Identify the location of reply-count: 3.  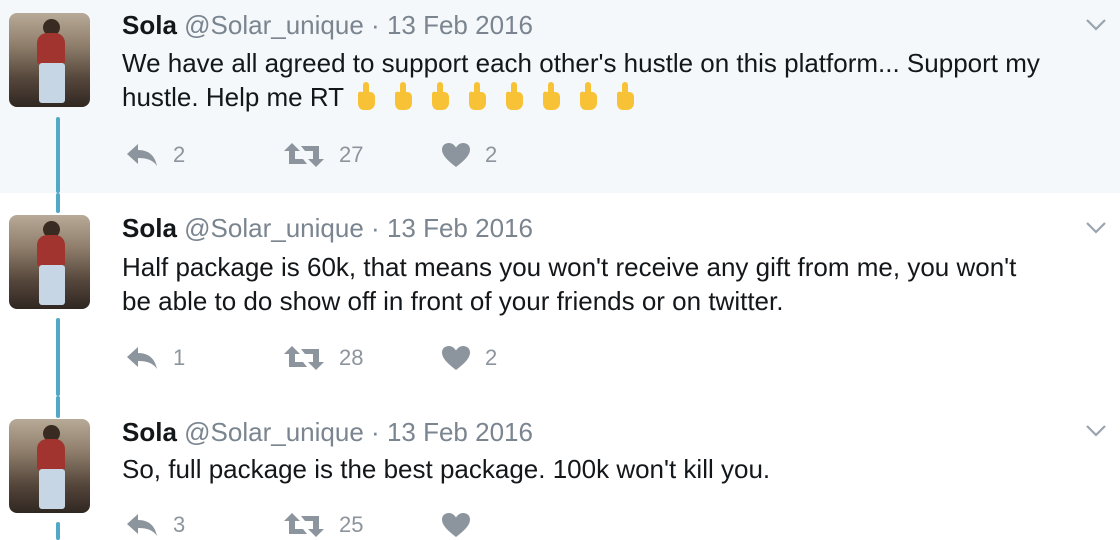
(179, 524).